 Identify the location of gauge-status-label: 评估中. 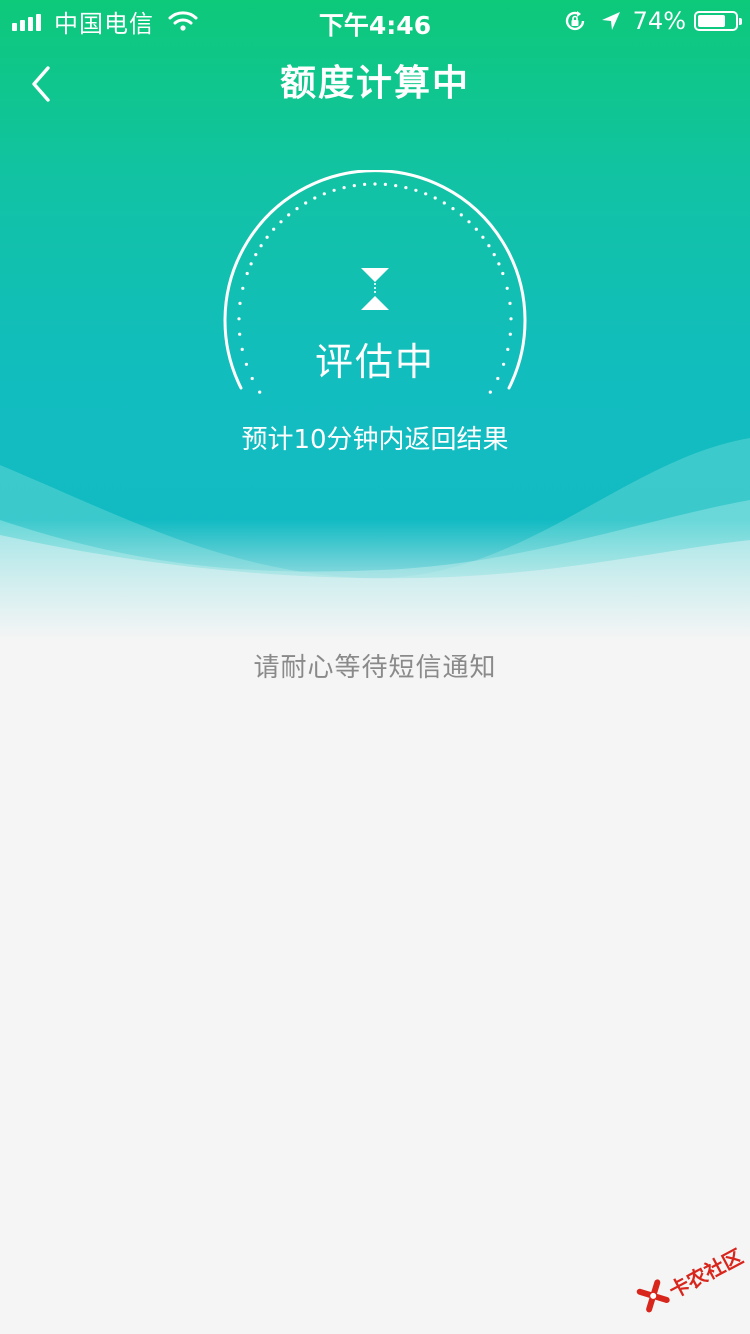
(374, 362).